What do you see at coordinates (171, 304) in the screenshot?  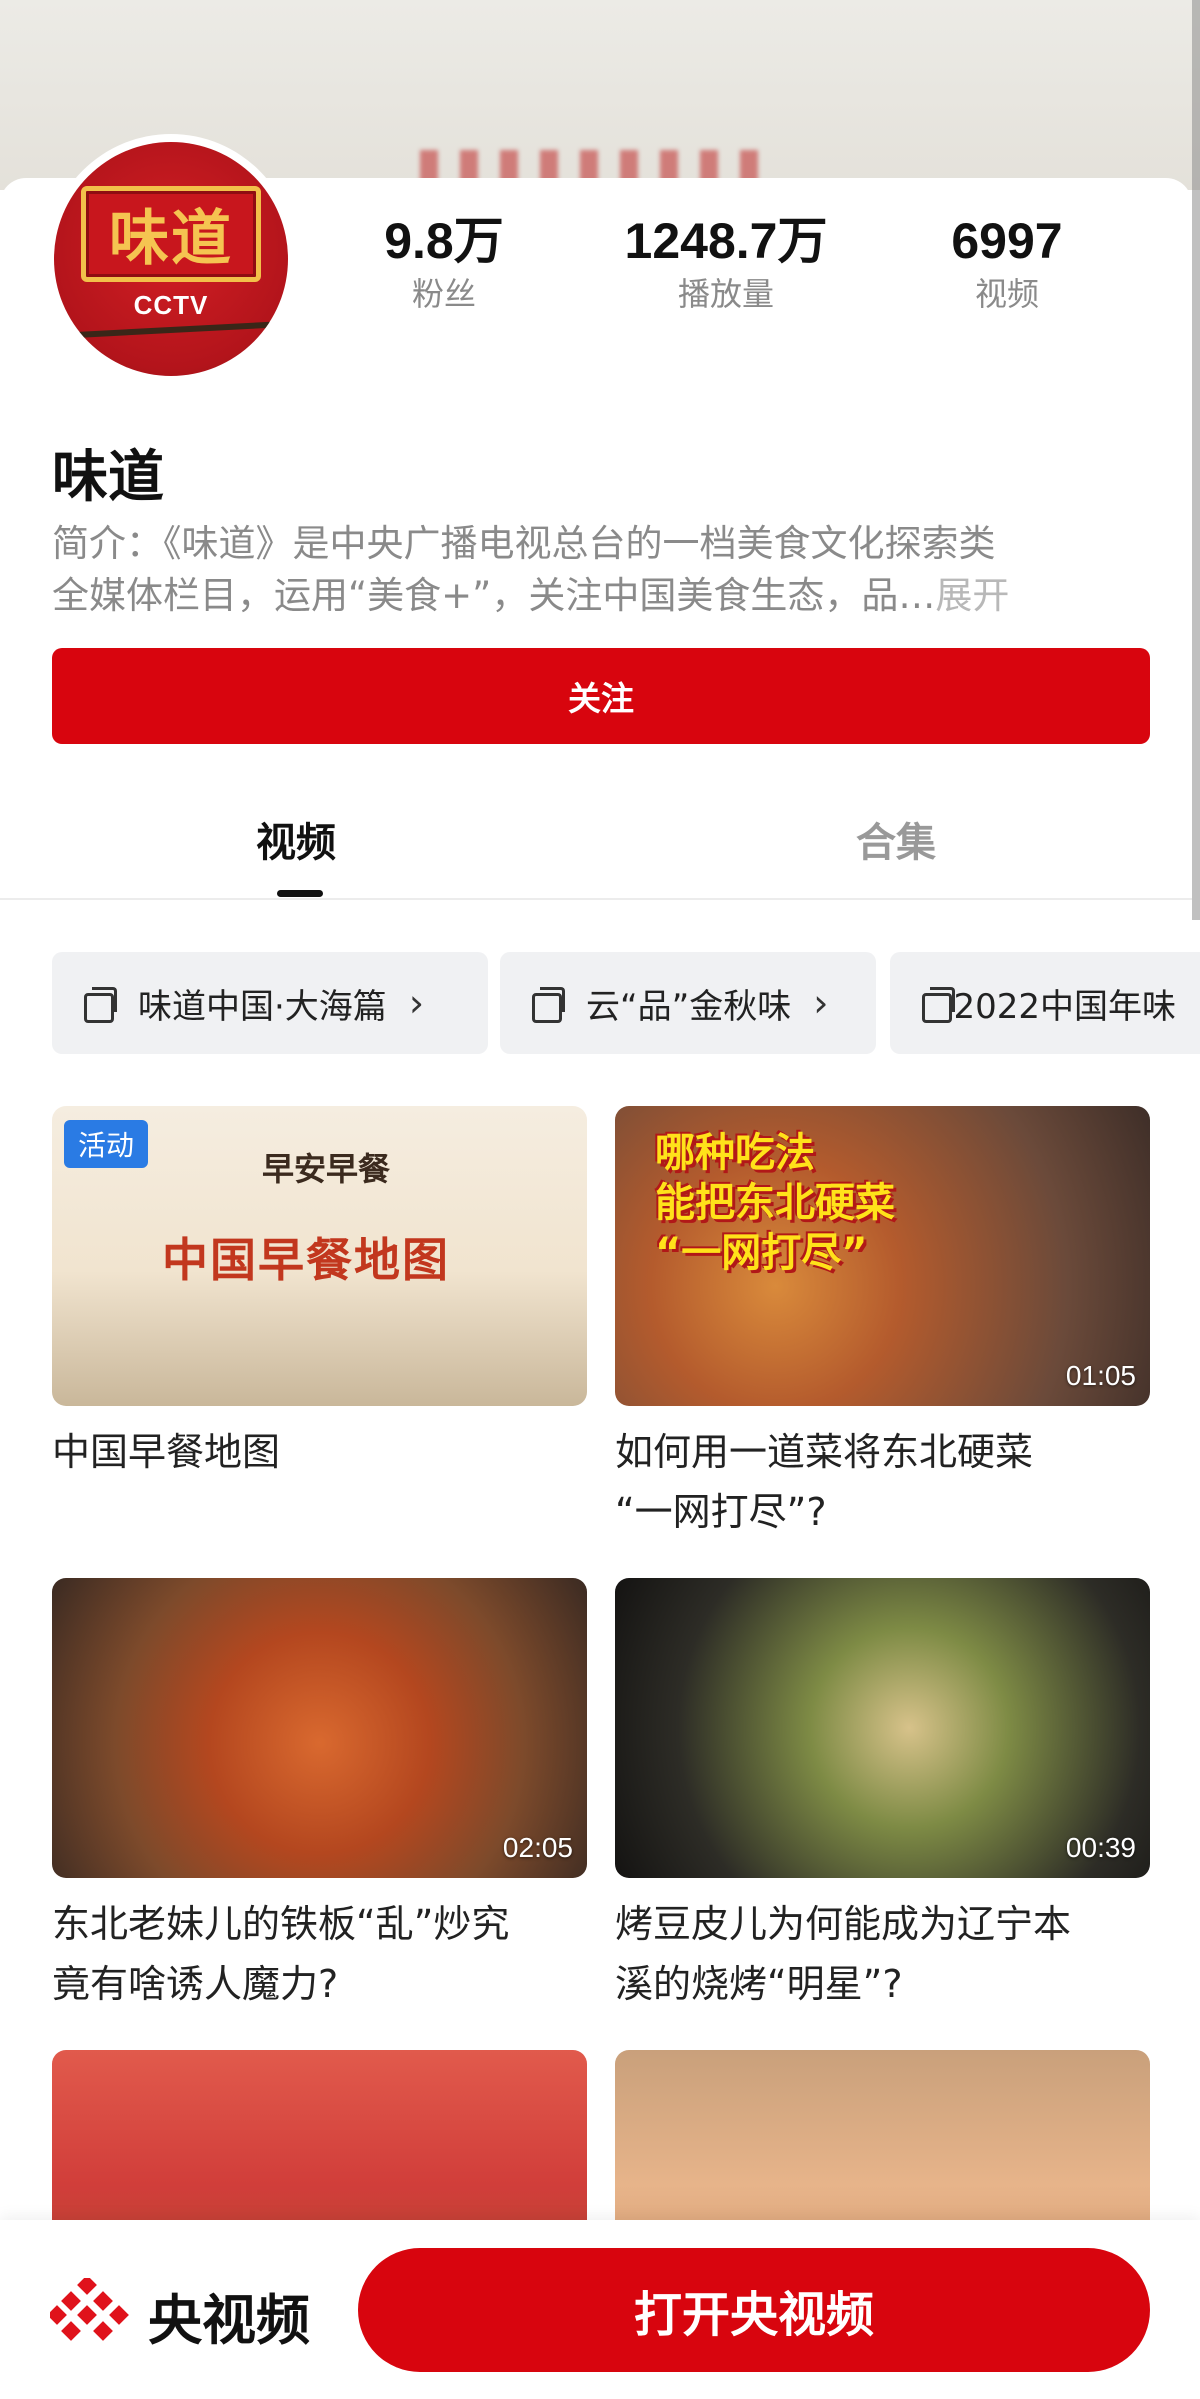 I see `cctv-logo: CCTV` at bounding box center [171, 304].